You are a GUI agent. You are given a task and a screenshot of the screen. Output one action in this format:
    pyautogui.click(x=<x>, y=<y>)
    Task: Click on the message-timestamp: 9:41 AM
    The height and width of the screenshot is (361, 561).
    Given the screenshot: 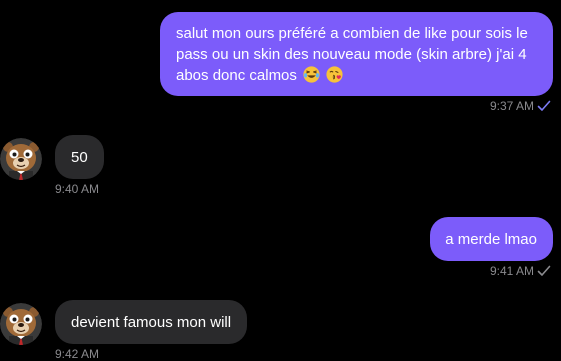 What is the action you would take?
    pyautogui.click(x=511, y=271)
    